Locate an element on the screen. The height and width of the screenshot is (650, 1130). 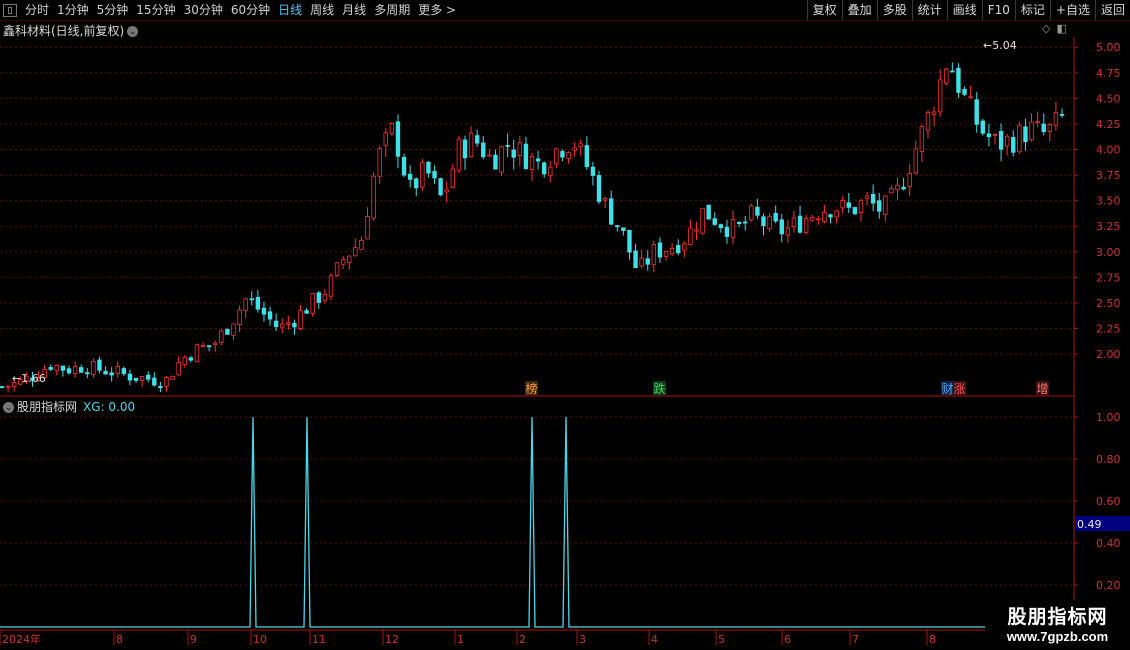
x-tick-label-6: 1 is located at coordinates (460, 639).